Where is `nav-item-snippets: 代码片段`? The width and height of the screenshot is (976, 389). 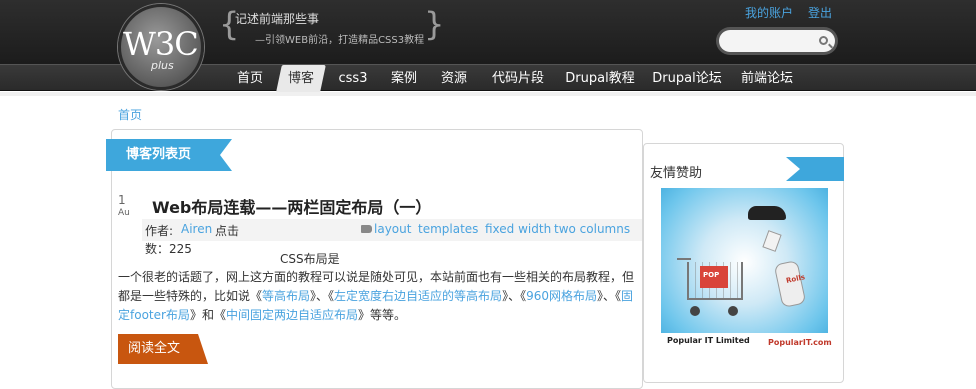 nav-item-snippets: 代码片段 is located at coordinates (518, 78).